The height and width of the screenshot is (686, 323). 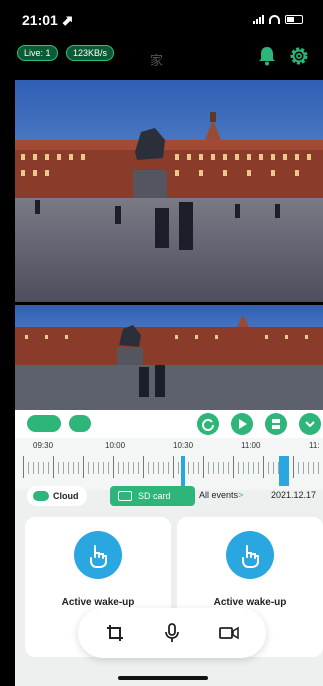 I want to click on signal-icon, so click(x=258, y=19).